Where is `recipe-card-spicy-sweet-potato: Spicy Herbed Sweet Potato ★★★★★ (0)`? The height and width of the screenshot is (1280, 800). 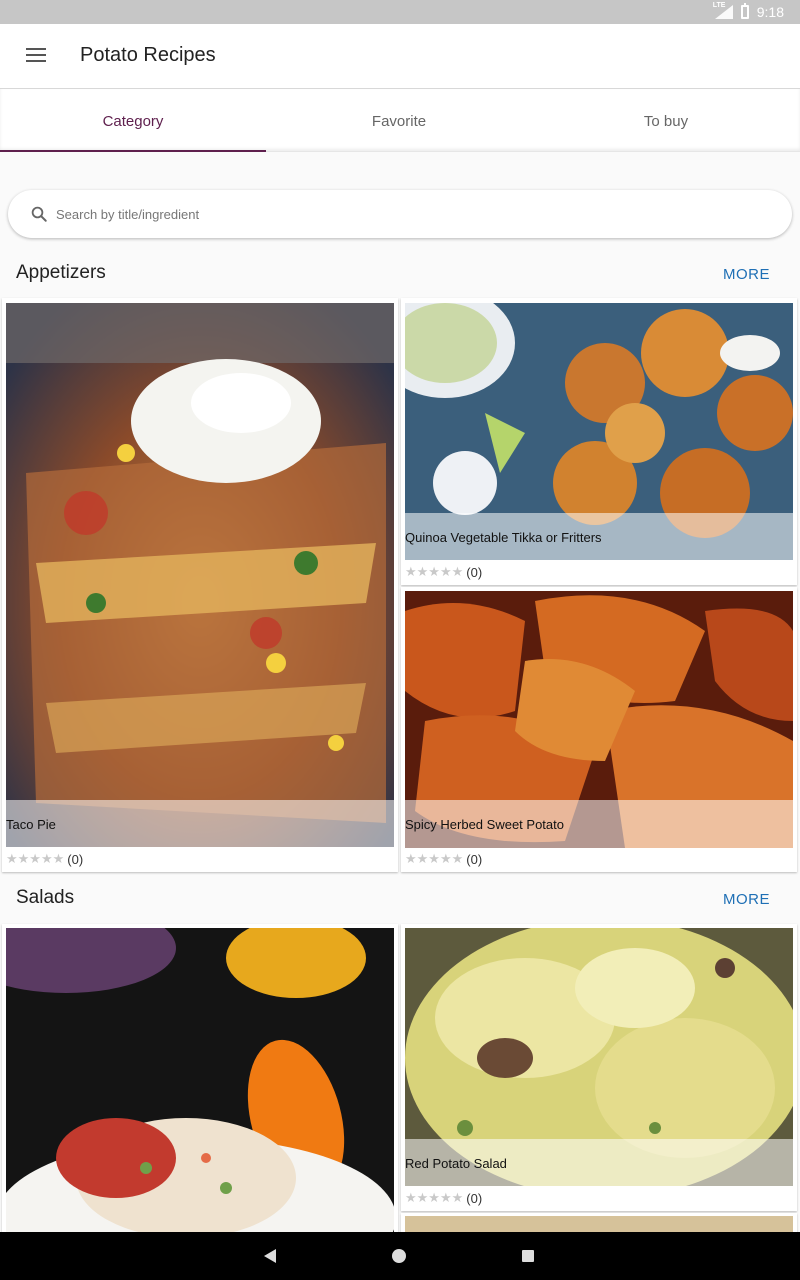 recipe-card-spicy-sweet-potato: Spicy Herbed Sweet Potato ★★★★★ (0) is located at coordinates (599, 729).